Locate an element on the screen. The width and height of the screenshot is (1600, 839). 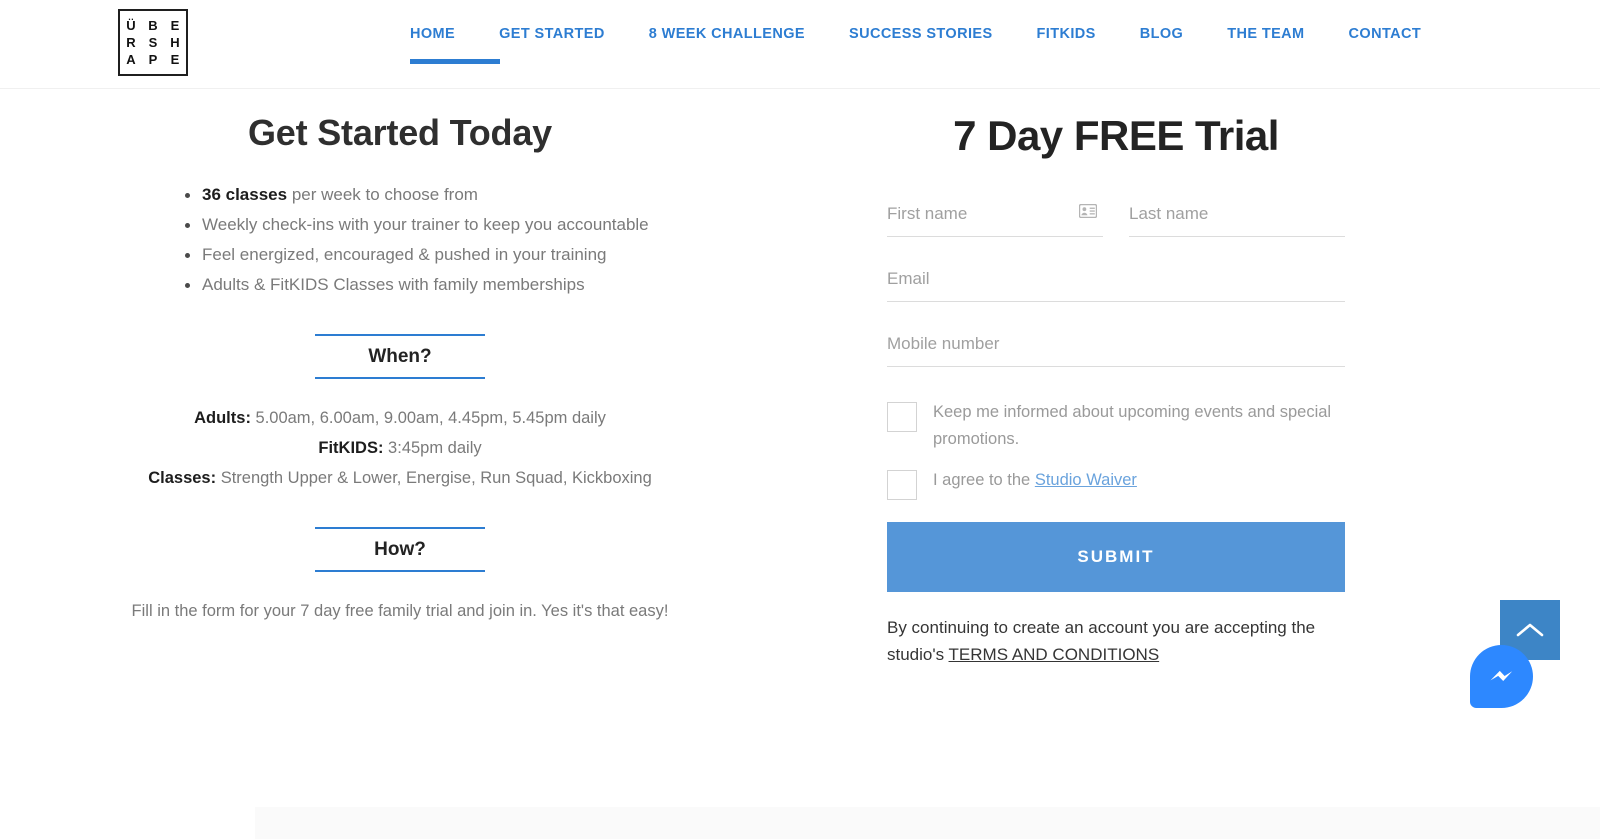
logo-letter: B is located at coordinates (153, 25).